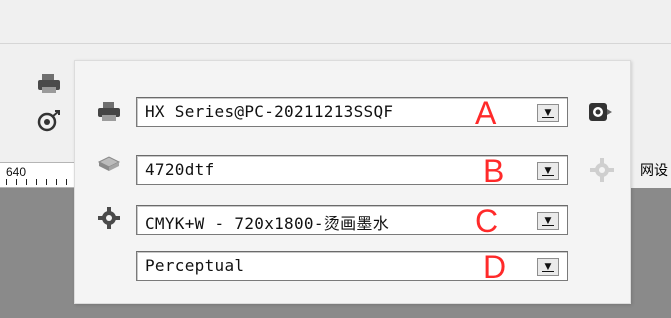  What do you see at coordinates (335, 22) in the screenshot?
I see `top-toolbar` at bounding box center [335, 22].